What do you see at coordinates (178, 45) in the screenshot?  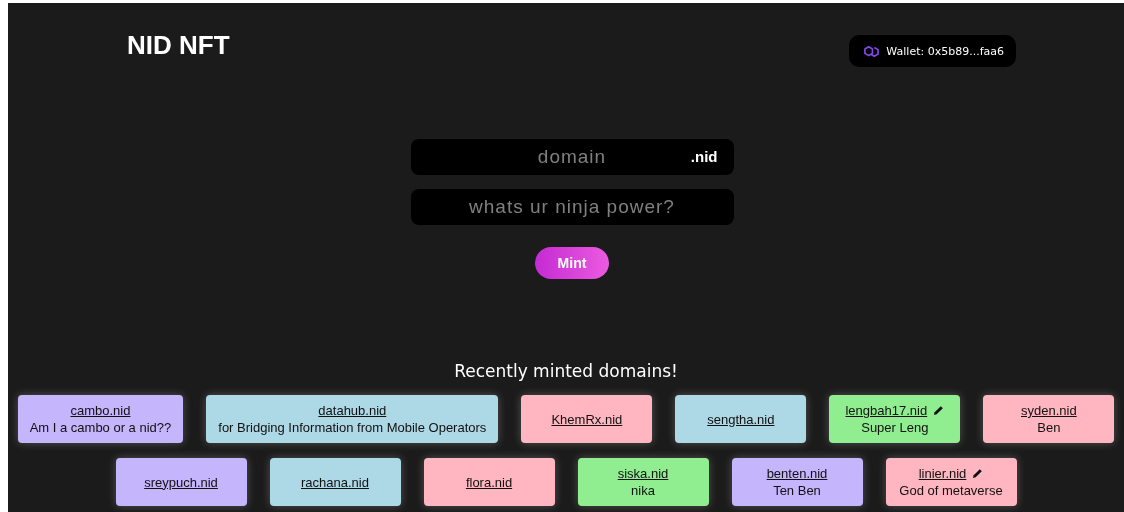 I see `site-title: NID NFT` at bounding box center [178, 45].